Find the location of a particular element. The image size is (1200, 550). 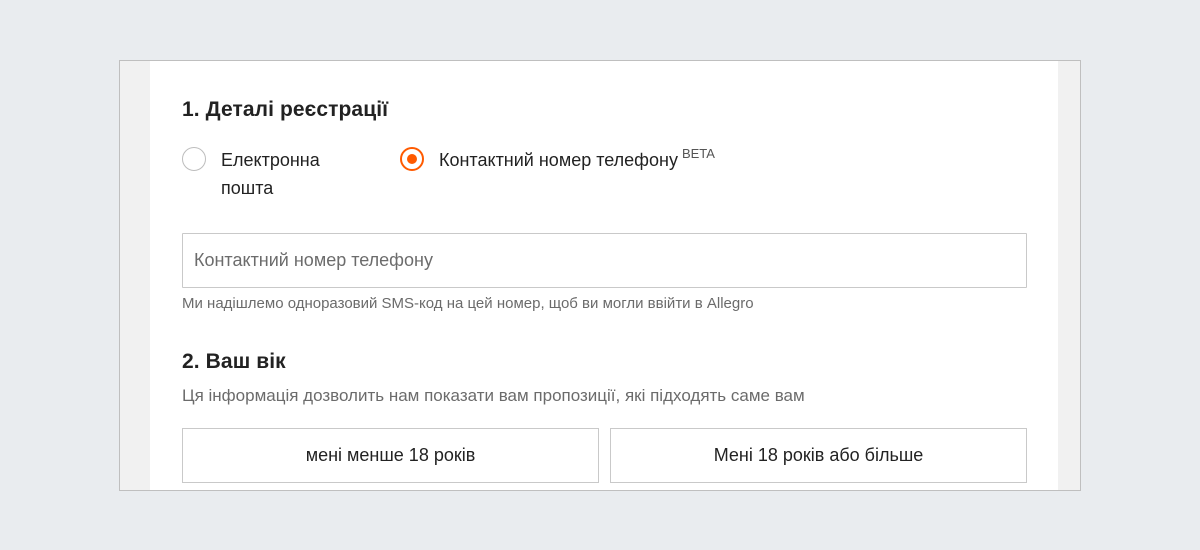

radio-option-email: Електронна пошта is located at coordinates (259, 174).